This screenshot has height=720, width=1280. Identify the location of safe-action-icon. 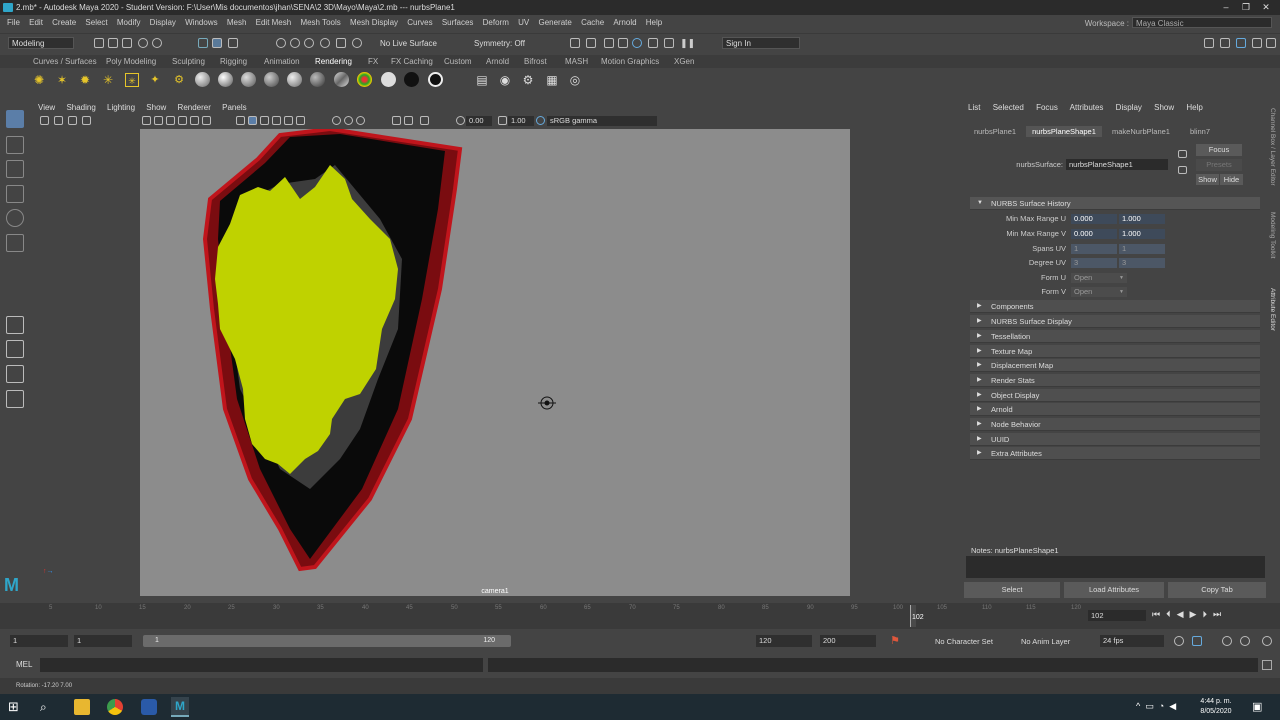
(206, 120).